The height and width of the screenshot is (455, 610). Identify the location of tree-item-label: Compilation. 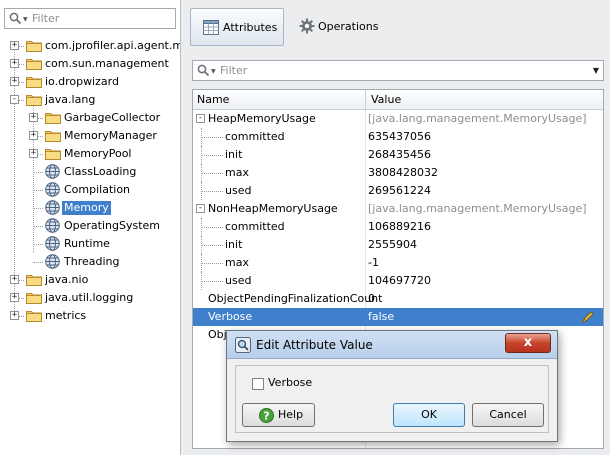
(97, 189).